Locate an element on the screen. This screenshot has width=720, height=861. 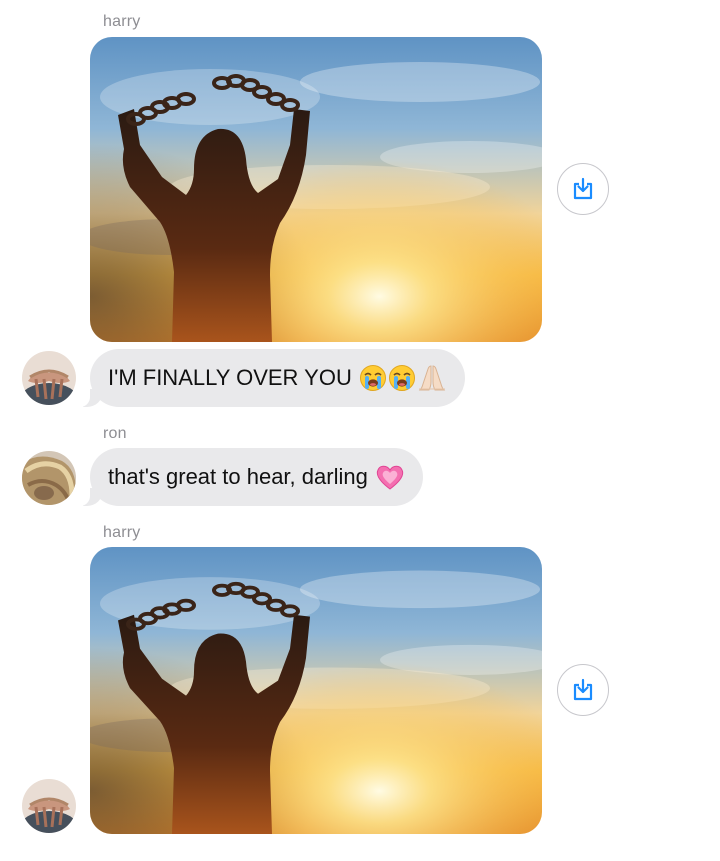
growing-heart-icon is located at coordinates (389, 477).